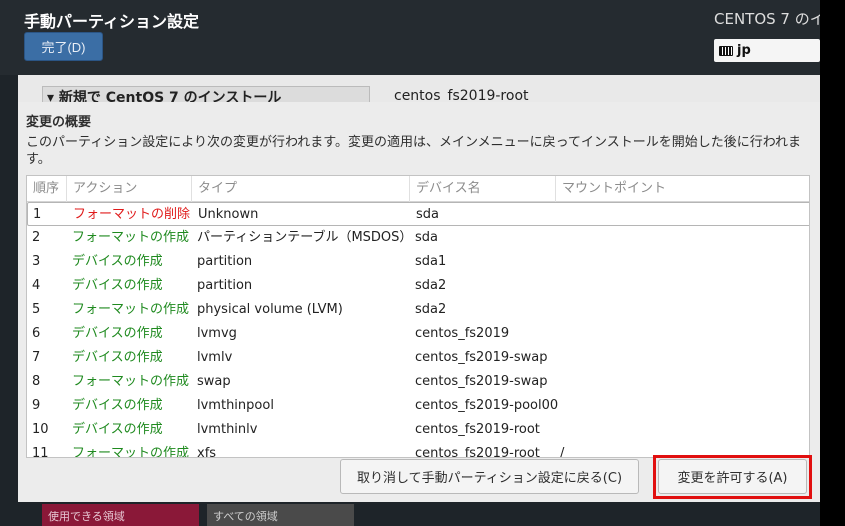  What do you see at coordinates (129, 189) in the screenshot?
I see `column-header-action: アクション` at bounding box center [129, 189].